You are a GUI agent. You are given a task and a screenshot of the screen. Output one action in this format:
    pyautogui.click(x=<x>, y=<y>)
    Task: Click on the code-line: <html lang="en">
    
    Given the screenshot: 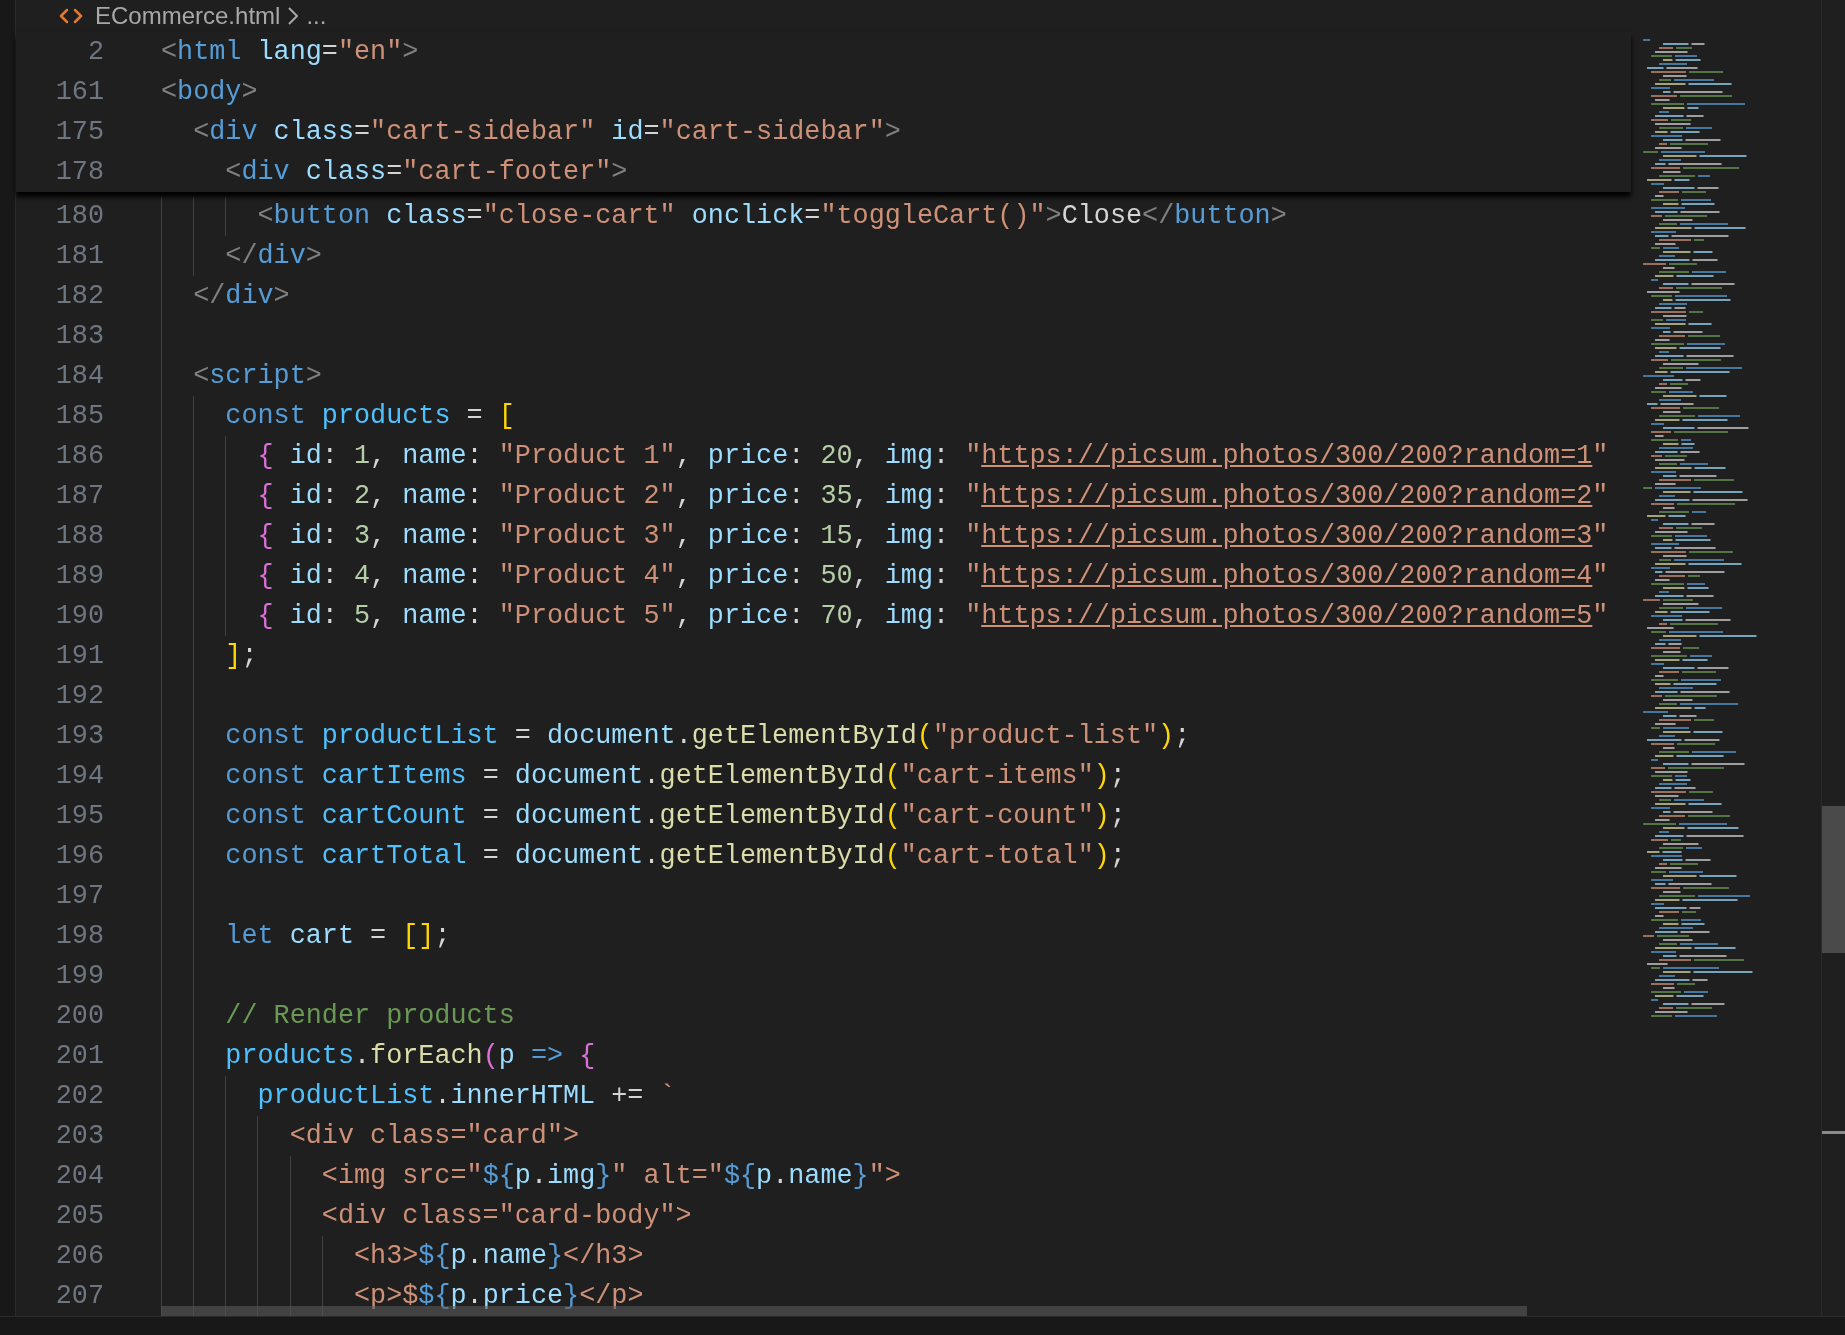 What is the action you would take?
    pyautogui.click(x=290, y=52)
    